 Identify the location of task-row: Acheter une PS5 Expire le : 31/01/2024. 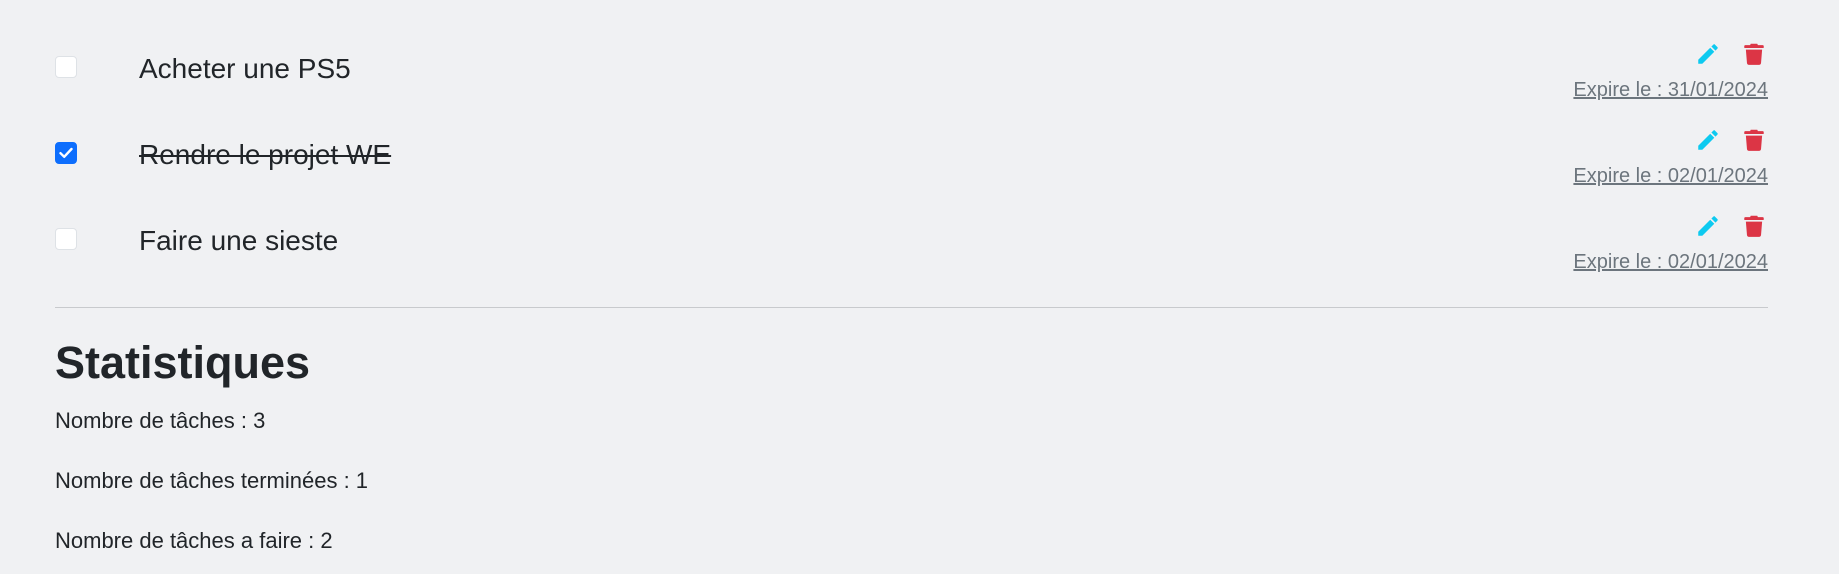
(911, 73).